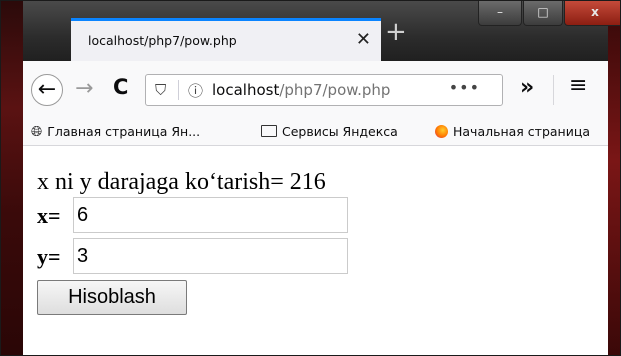 The width and height of the screenshot is (621, 356). What do you see at coordinates (160, 90) in the screenshot?
I see `shield-icon: ⛉` at bounding box center [160, 90].